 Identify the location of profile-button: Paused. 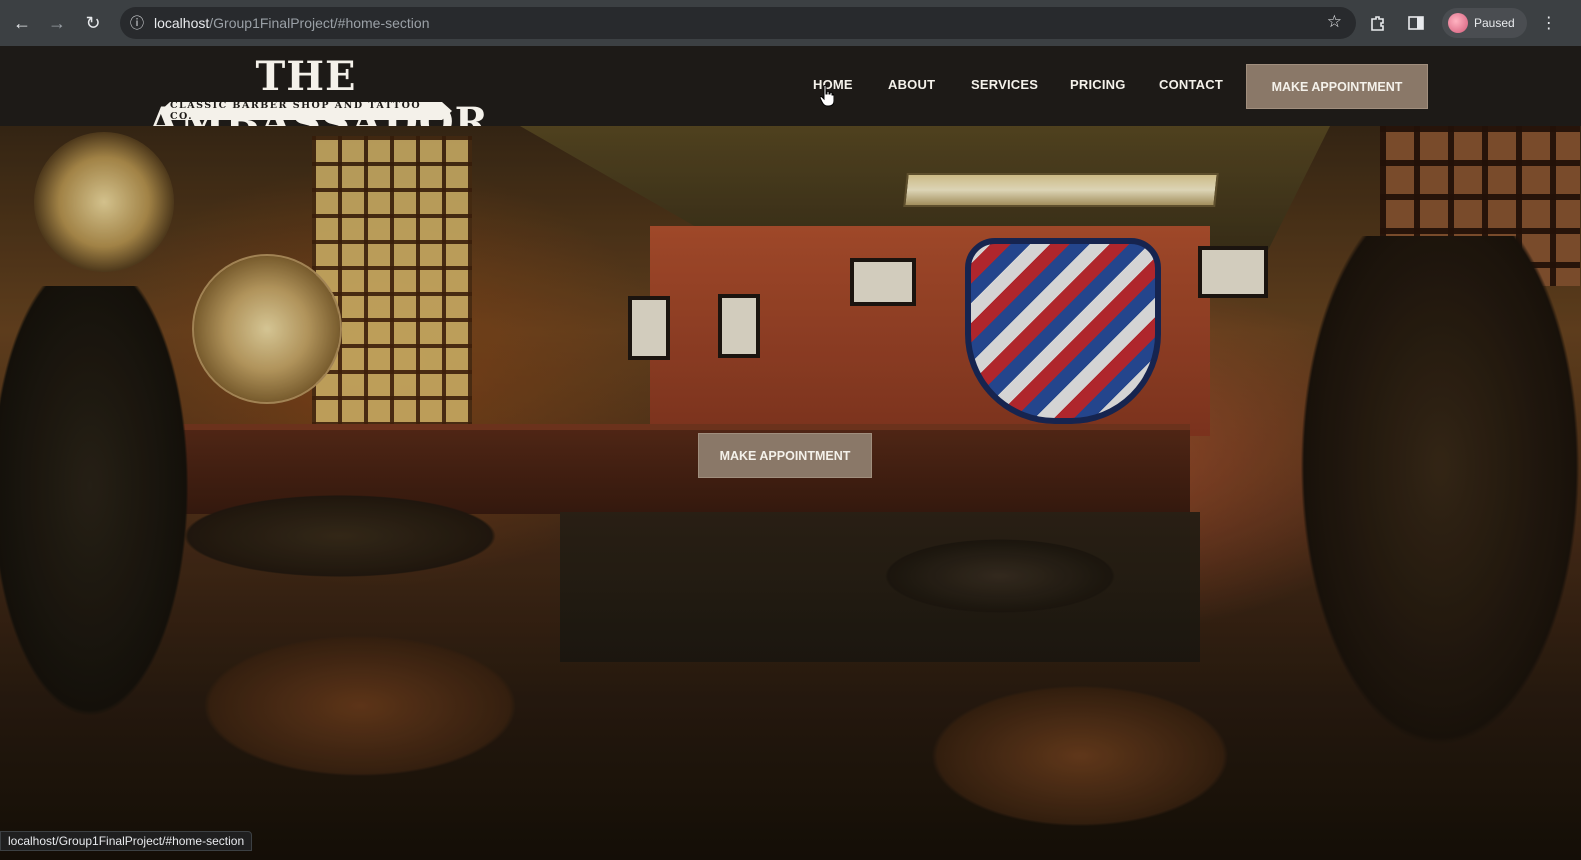
(1484, 23).